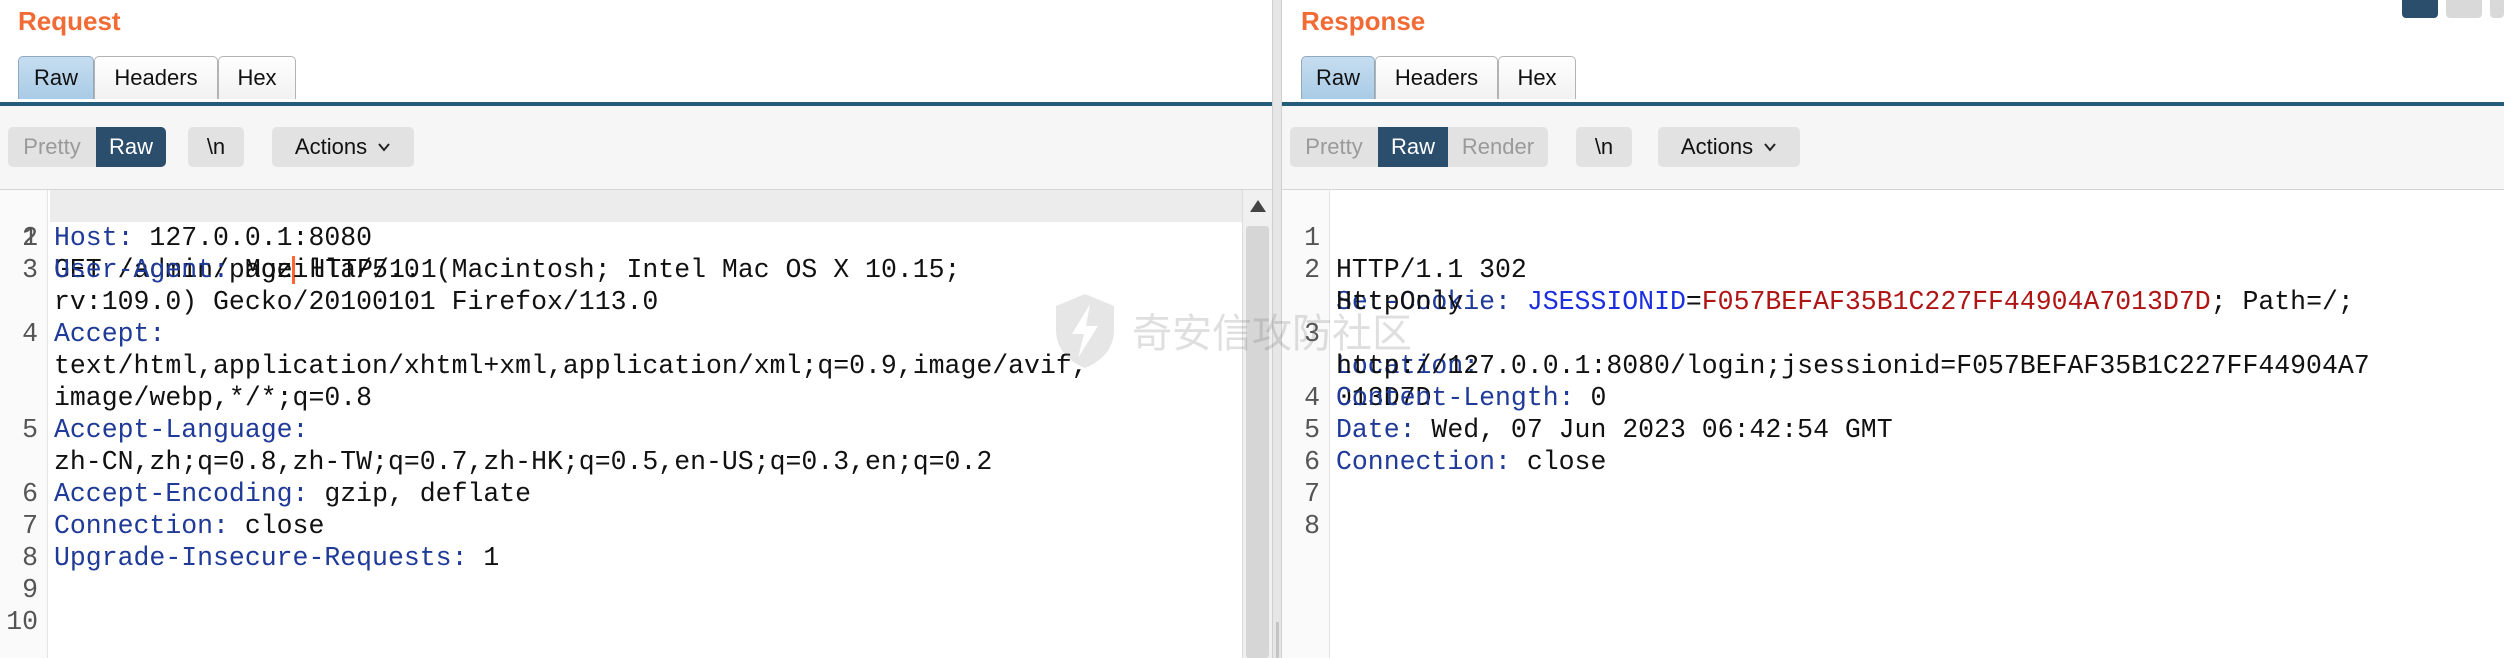 The height and width of the screenshot is (658, 2504). What do you see at coordinates (261, 558) in the screenshot?
I see `request-line: 8 Upgrade-Insecure-Requests: 1` at bounding box center [261, 558].